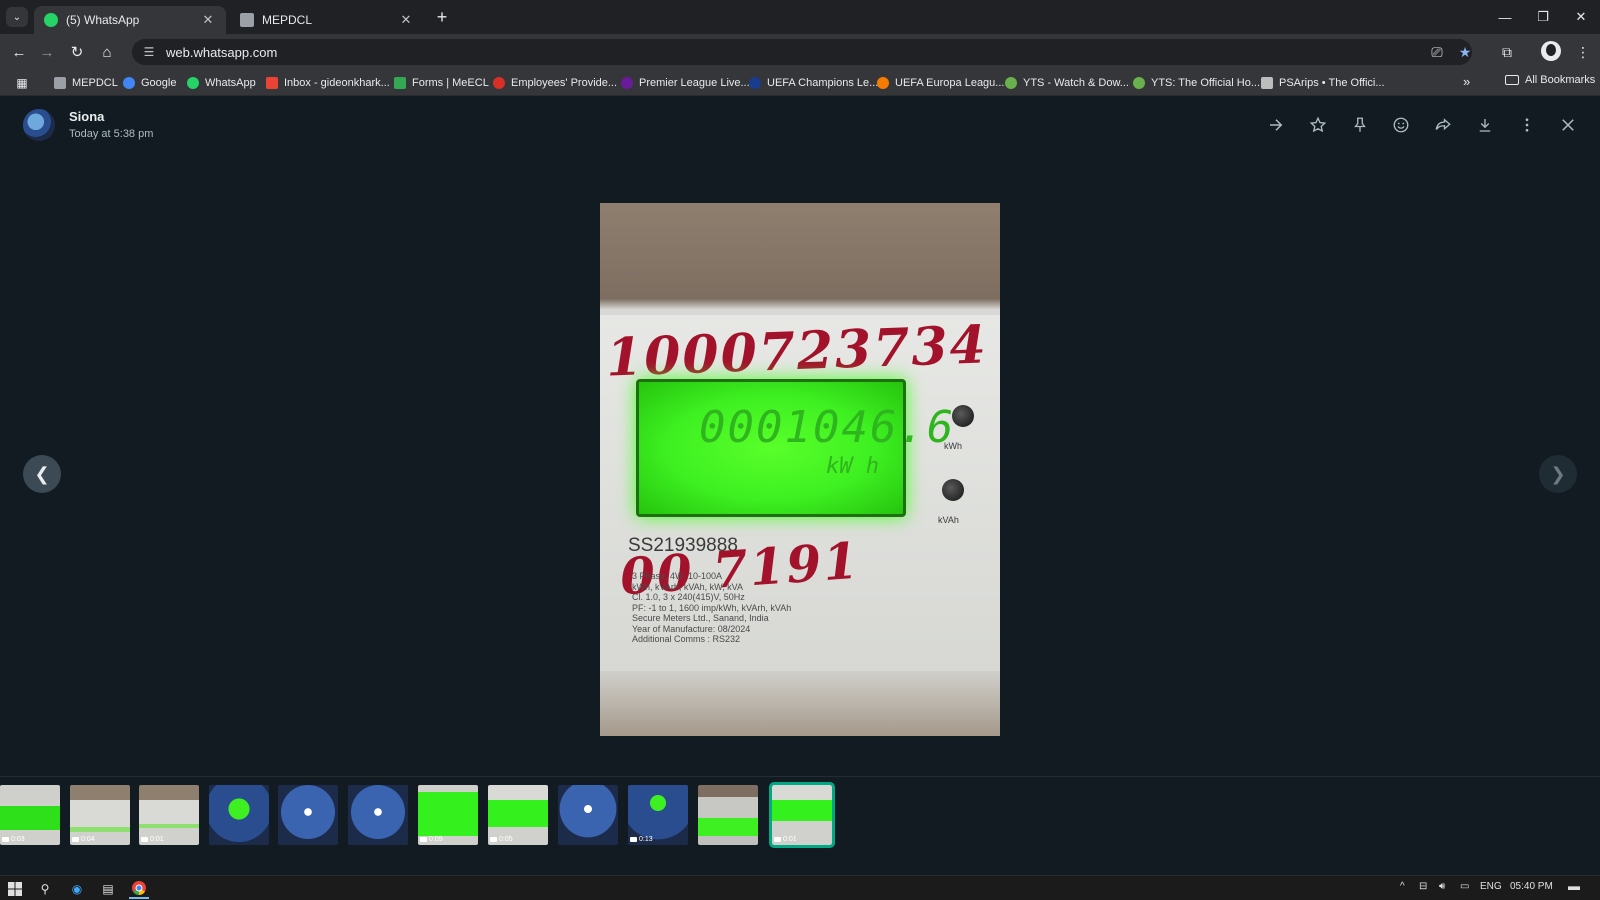 This screenshot has width=1600, height=900. What do you see at coordinates (149, 83) in the screenshot?
I see `bookmark-google: Google` at bounding box center [149, 83].